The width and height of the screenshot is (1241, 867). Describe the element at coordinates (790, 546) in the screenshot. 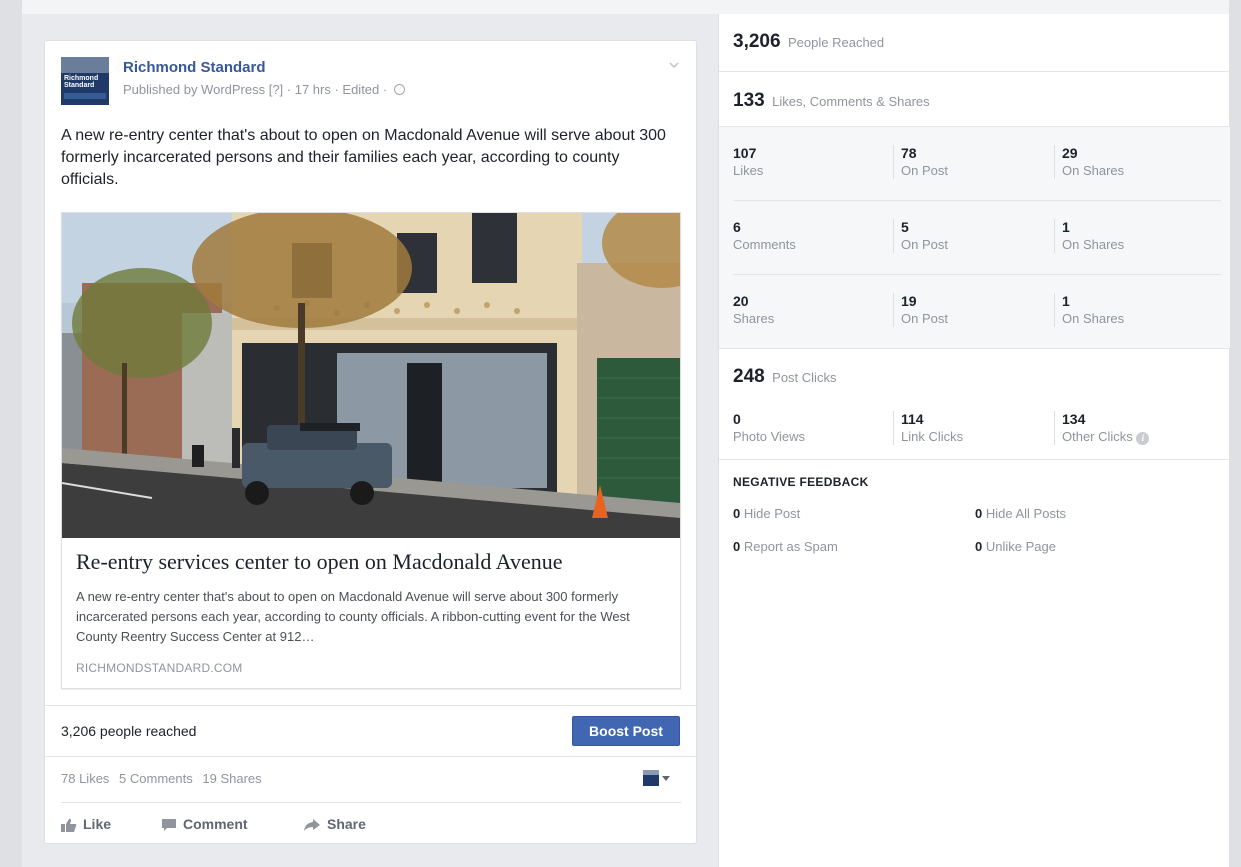

I see `neg-label: Report as Spam` at that location.